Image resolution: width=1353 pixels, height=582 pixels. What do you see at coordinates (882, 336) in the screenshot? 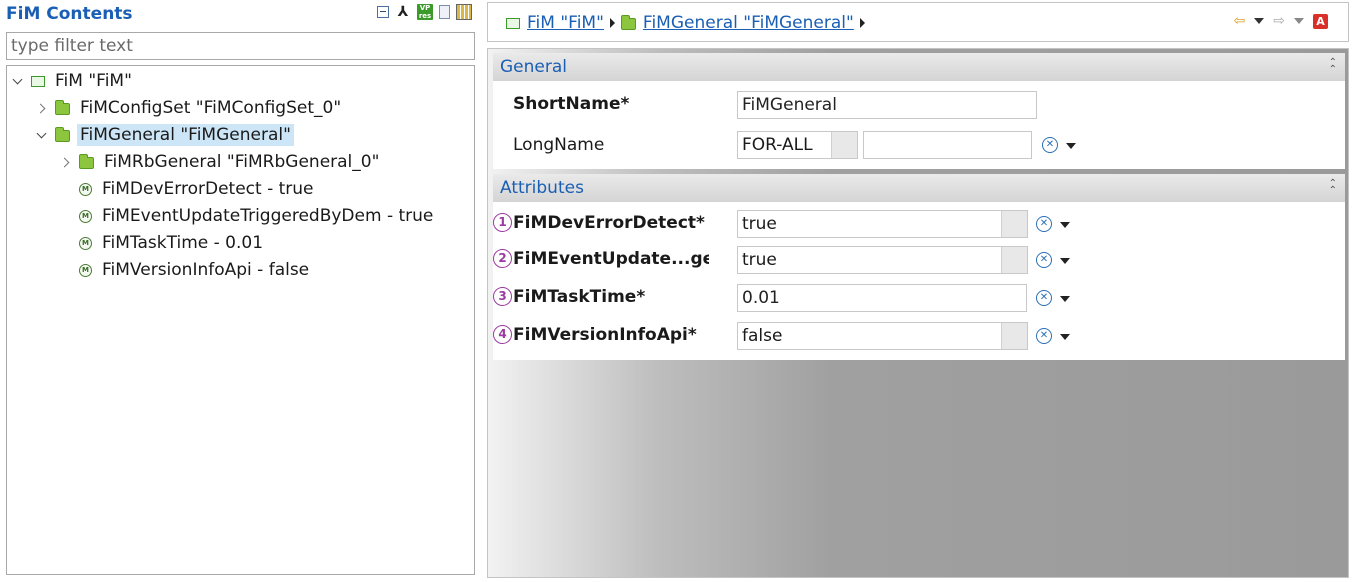
I see `fimversioninfoapi-select: false` at bounding box center [882, 336].